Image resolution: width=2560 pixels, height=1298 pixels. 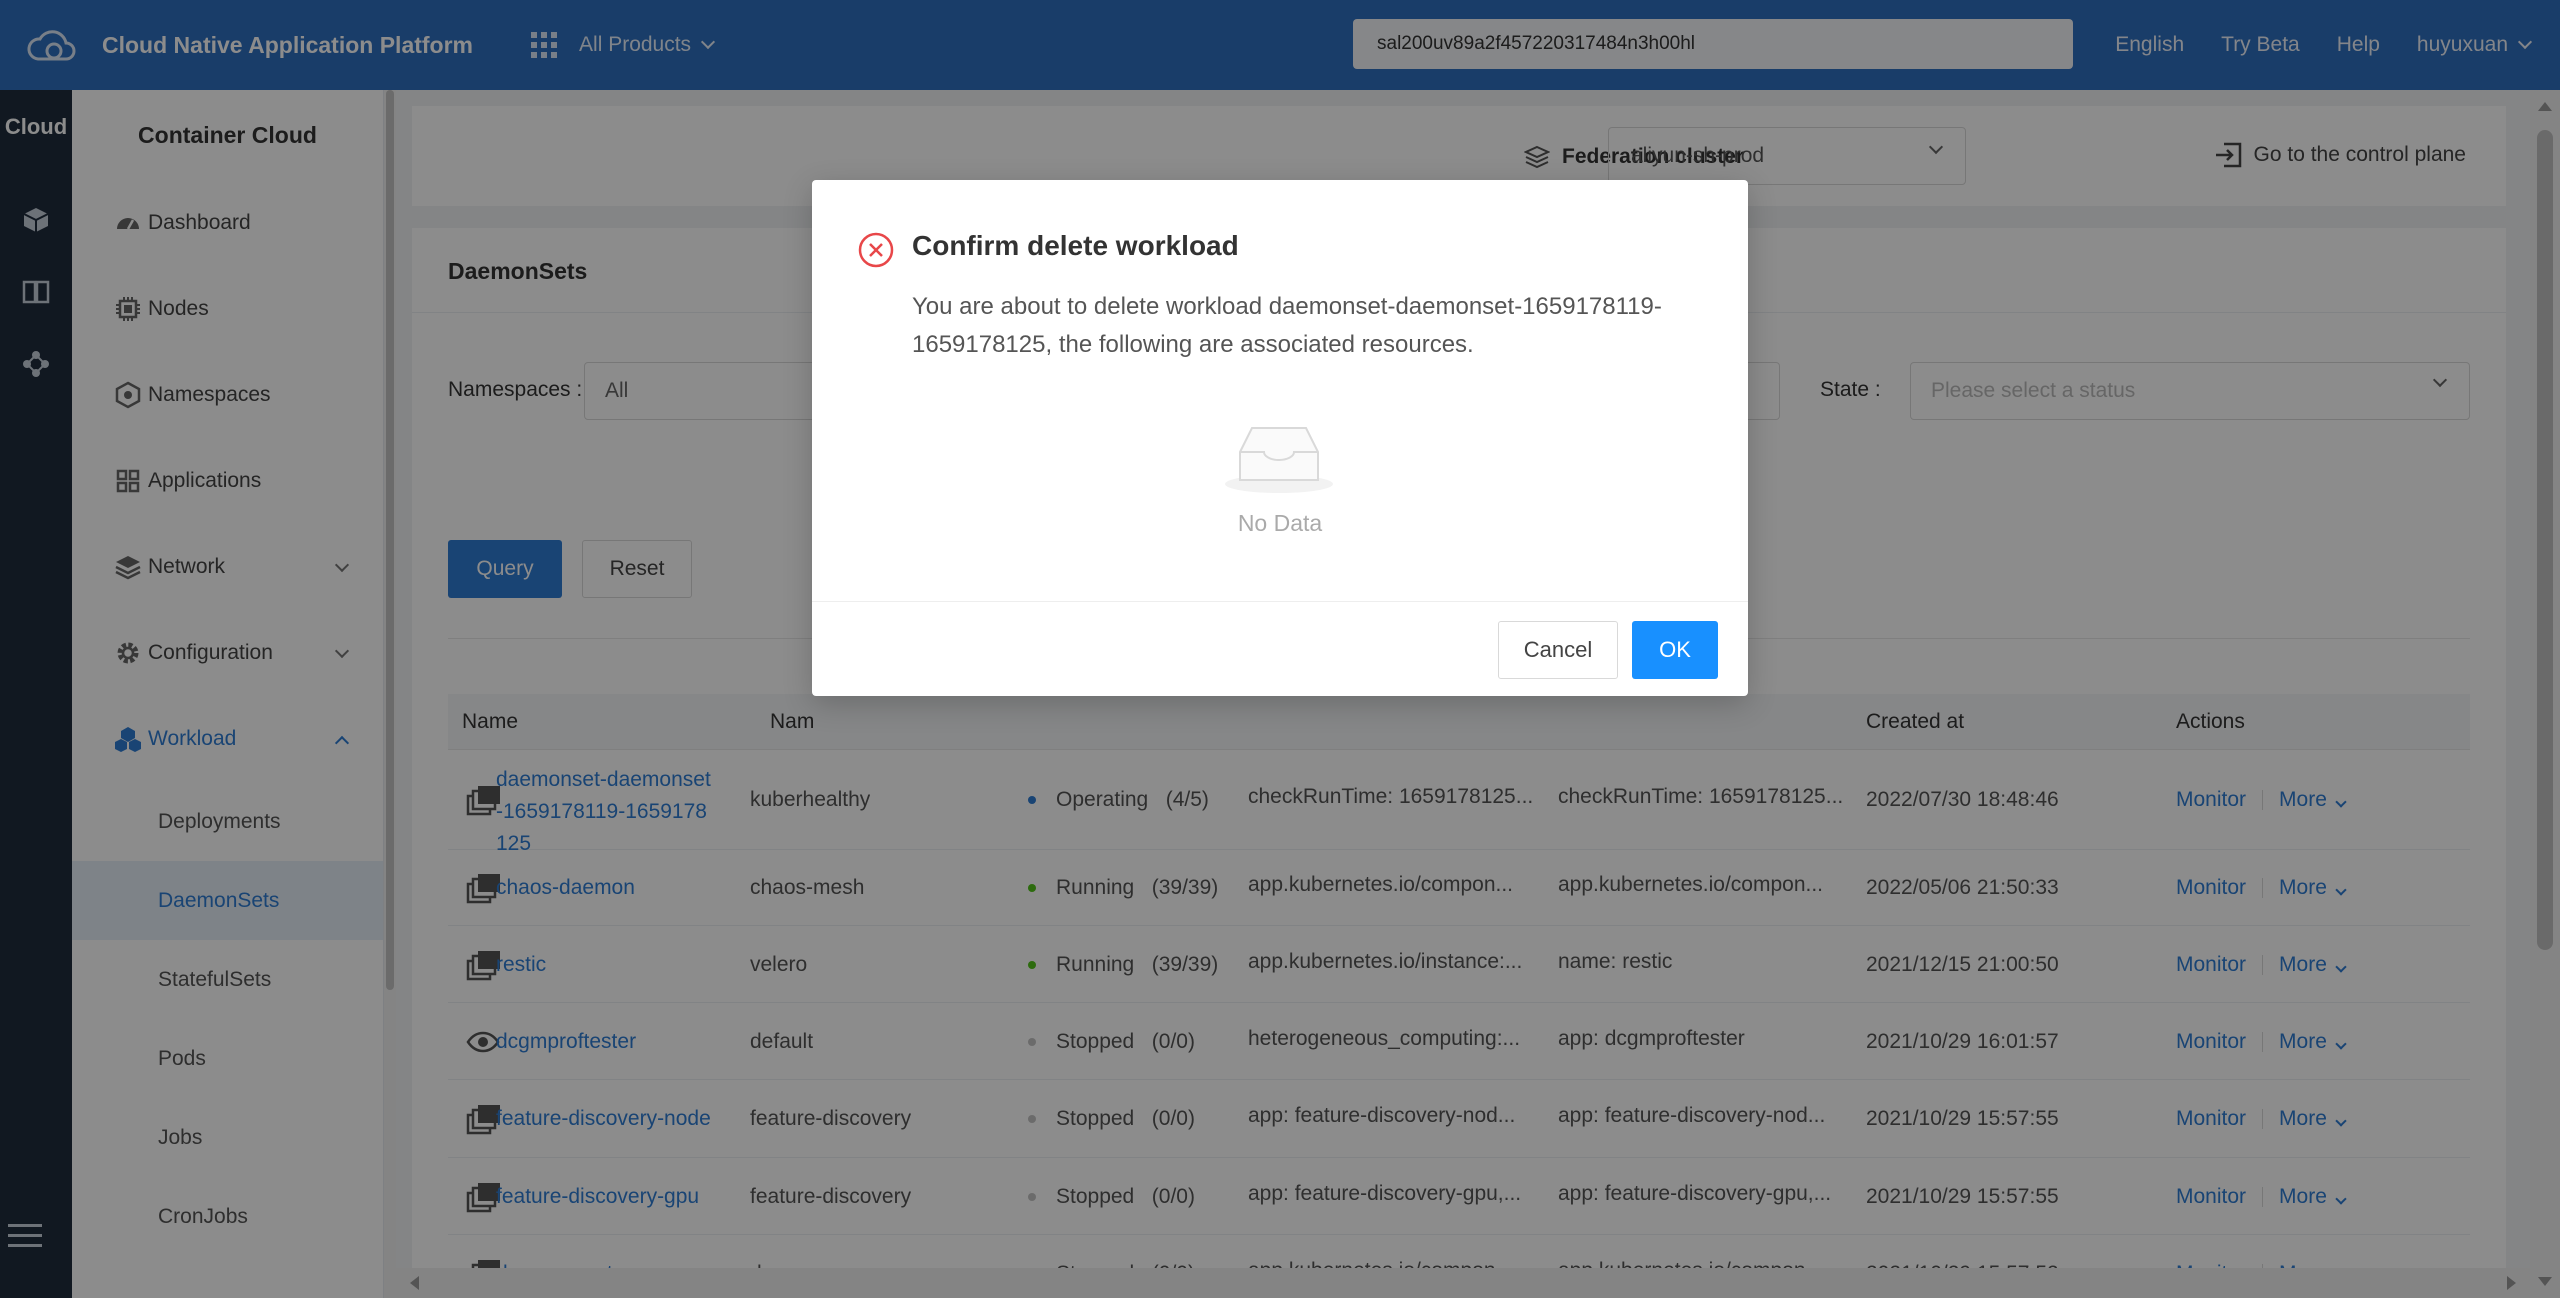 What do you see at coordinates (1279, 460) in the screenshot?
I see `empty-inbox-icon` at bounding box center [1279, 460].